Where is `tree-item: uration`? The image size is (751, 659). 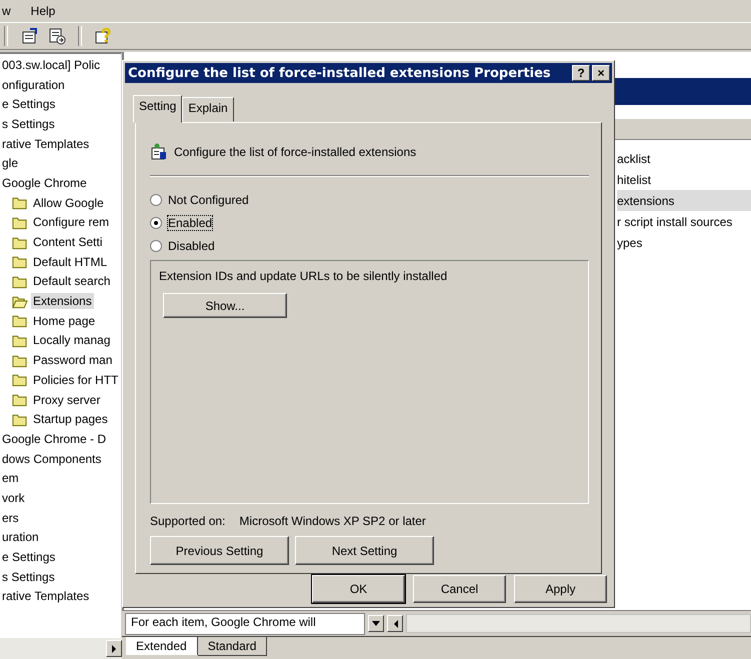 tree-item: uration is located at coordinates (20, 537).